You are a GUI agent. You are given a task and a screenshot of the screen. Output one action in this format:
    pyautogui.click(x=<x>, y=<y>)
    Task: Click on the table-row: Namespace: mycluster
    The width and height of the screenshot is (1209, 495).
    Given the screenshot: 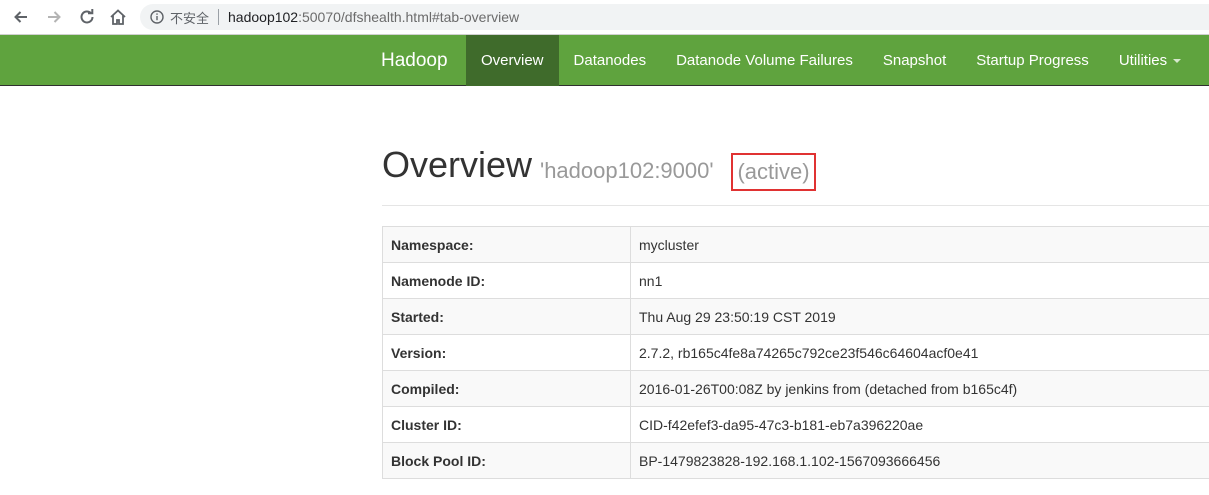 What is the action you would take?
    pyautogui.click(x=795, y=244)
    